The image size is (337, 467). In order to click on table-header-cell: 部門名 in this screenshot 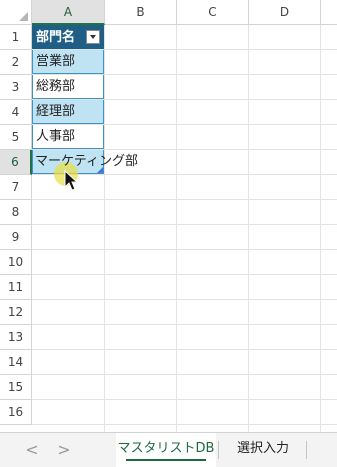, I will do `click(68, 37)`.